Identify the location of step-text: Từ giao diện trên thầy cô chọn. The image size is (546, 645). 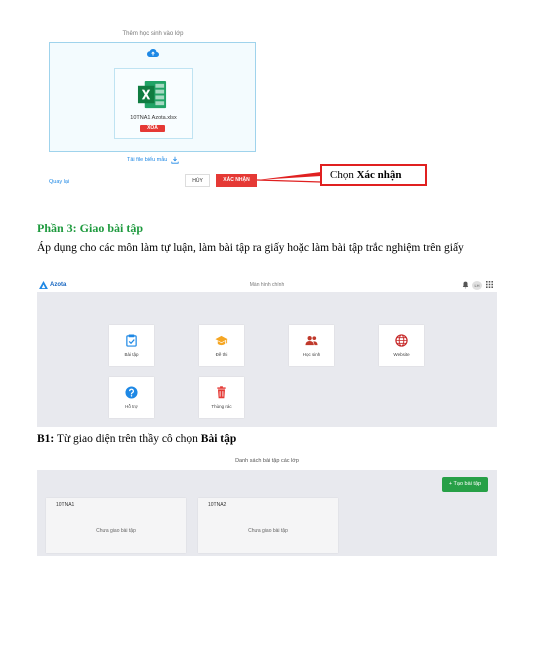
(127, 439).